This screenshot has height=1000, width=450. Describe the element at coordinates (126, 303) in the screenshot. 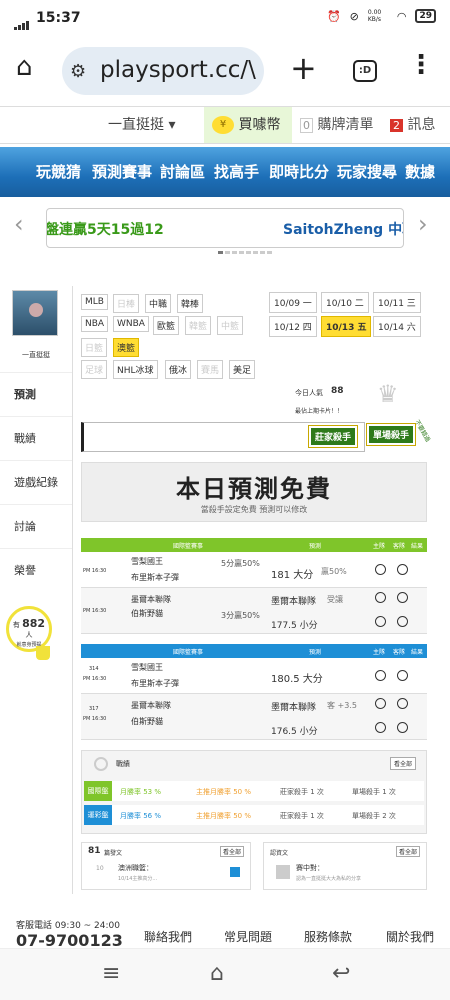

I see `league-tag: 日棒` at that location.